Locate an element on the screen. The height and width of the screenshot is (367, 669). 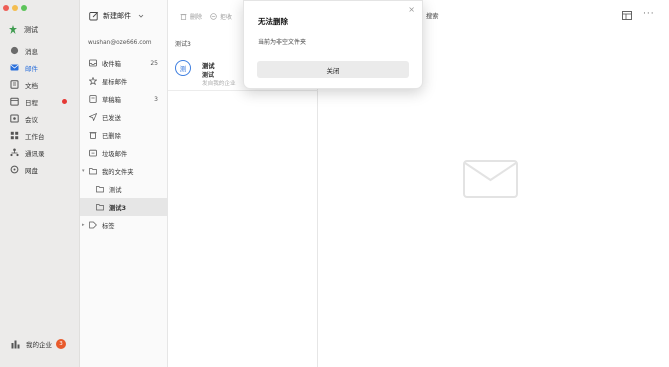
nav-item-disk: 网盘 is located at coordinates (40, 169).